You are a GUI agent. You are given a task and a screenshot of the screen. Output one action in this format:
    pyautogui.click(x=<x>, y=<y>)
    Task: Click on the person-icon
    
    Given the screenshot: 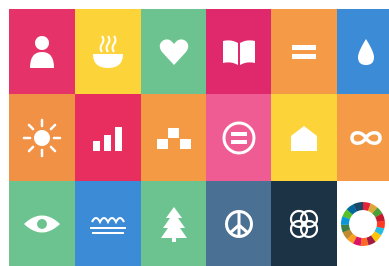 What is the action you would take?
    pyautogui.click(x=42, y=51)
    